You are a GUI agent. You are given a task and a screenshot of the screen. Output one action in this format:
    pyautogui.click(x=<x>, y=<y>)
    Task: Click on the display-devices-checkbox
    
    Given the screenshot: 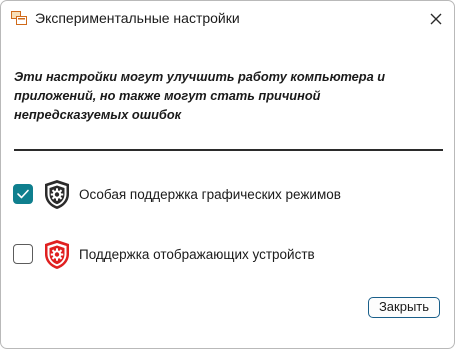 What is the action you would take?
    pyautogui.click(x=23, y=254)
    